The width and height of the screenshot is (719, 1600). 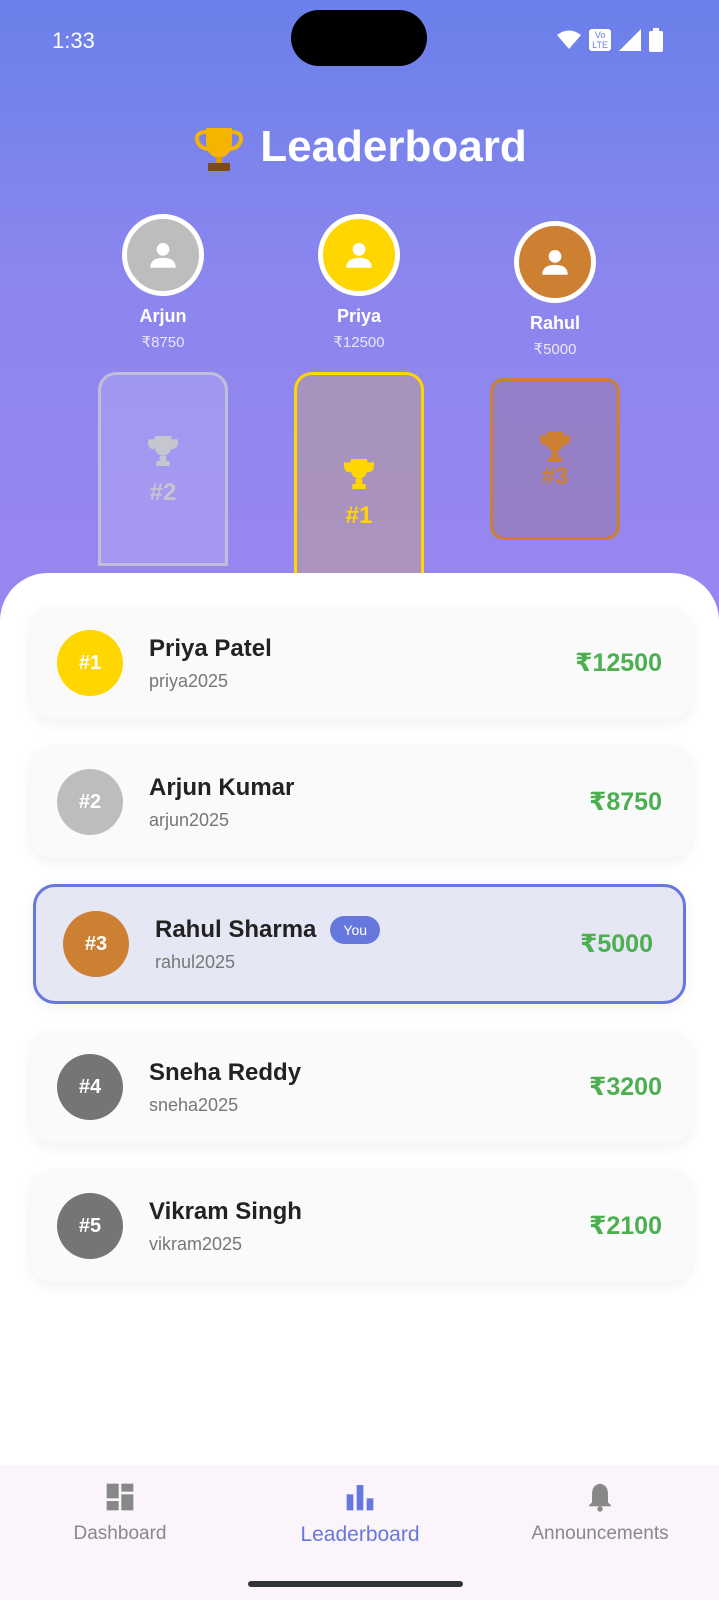 I want to click on status-time: 1:33, so click(x=73, y=40).